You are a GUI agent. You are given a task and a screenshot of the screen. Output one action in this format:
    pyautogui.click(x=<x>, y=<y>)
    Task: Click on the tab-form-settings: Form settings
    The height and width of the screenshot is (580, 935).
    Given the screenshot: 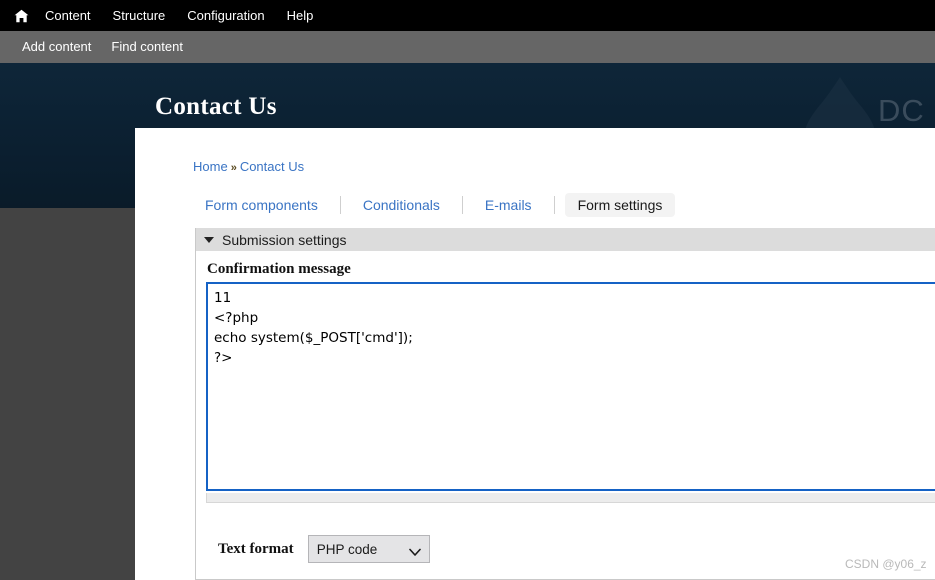 What is the action you would take?
    pyautogui.click(x=620, y=205)
    